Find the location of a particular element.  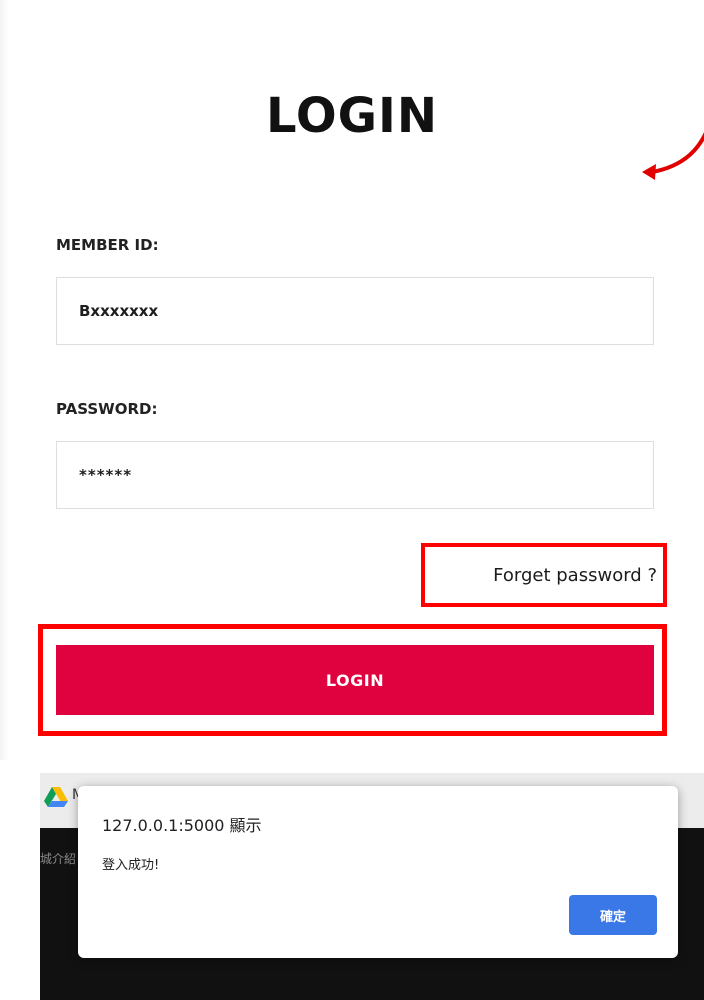

annotation-arrow-icon is located at coordinates (673, 156).